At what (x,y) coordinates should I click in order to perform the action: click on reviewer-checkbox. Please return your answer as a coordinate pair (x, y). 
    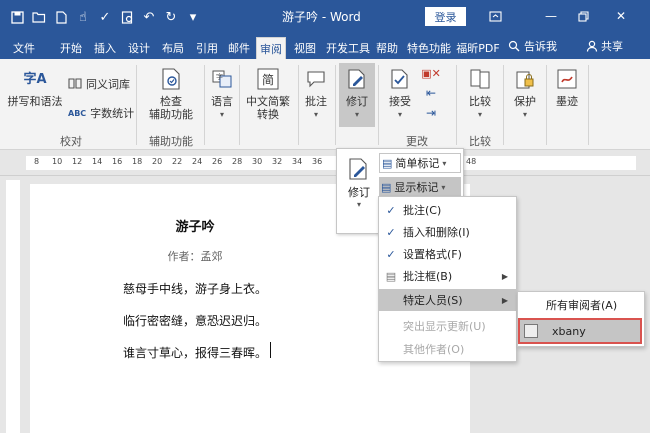
    Looking at the image, I should click on (531, 331).